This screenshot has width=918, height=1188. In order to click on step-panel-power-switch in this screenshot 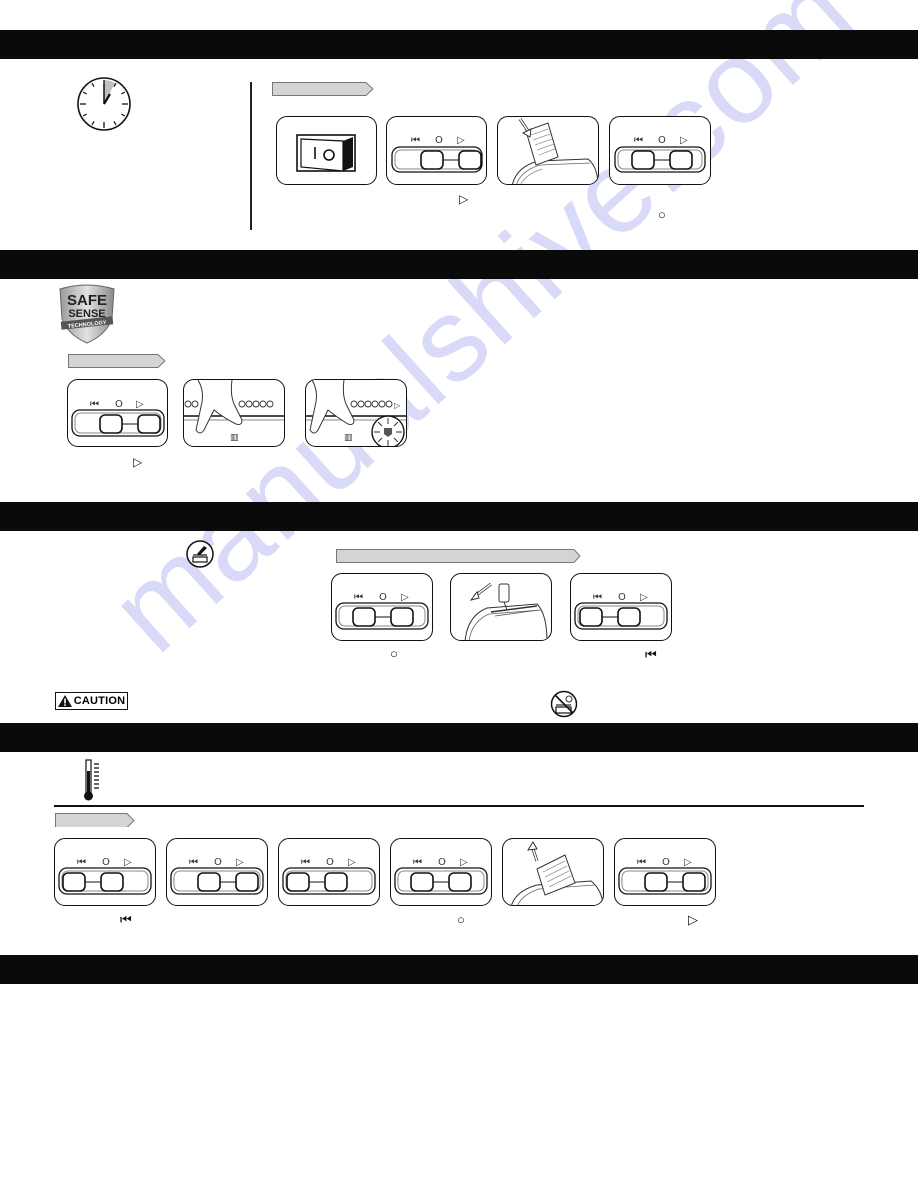, I will do `click(326, 150)`.